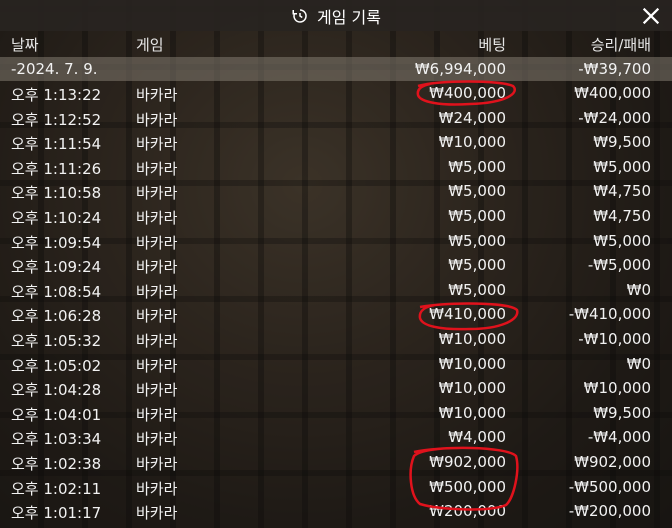  Describe the element at coordinates (54, 69) in the screenshot. I see `summary-date: -2024. 7. 9.` at that location.